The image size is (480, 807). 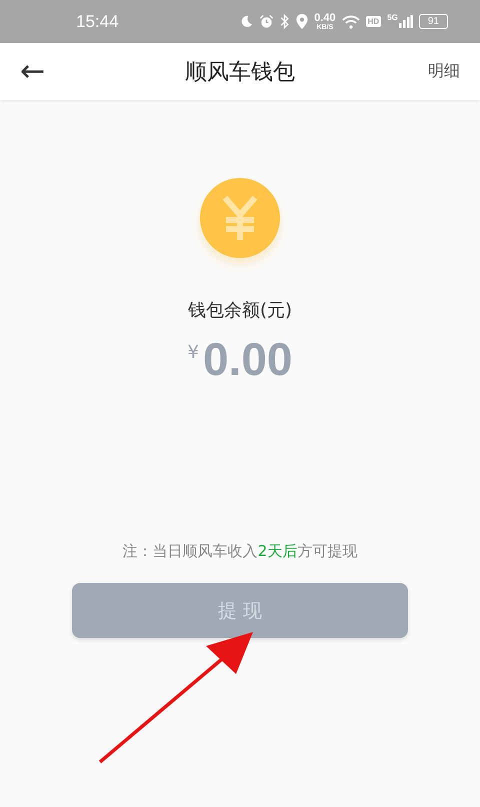 I want to click on alarm-clock-icon, so click(x=266, y=21).